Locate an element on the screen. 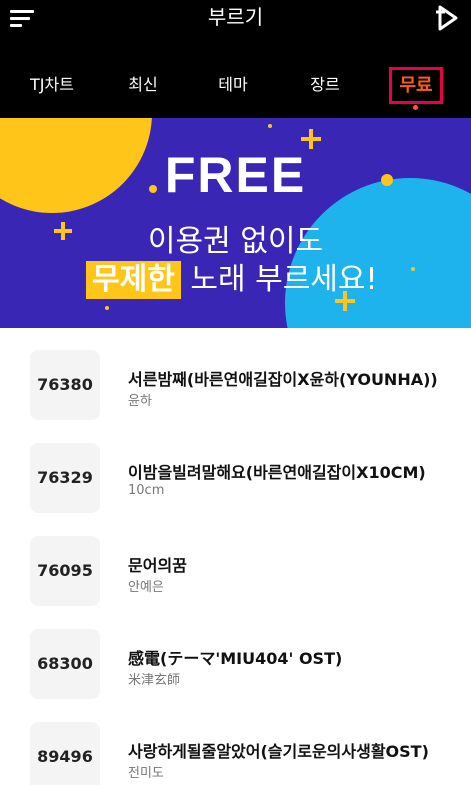 This screenshot has height=785, width=471. tj-media-play-icon is located at coordinates (447, 18).